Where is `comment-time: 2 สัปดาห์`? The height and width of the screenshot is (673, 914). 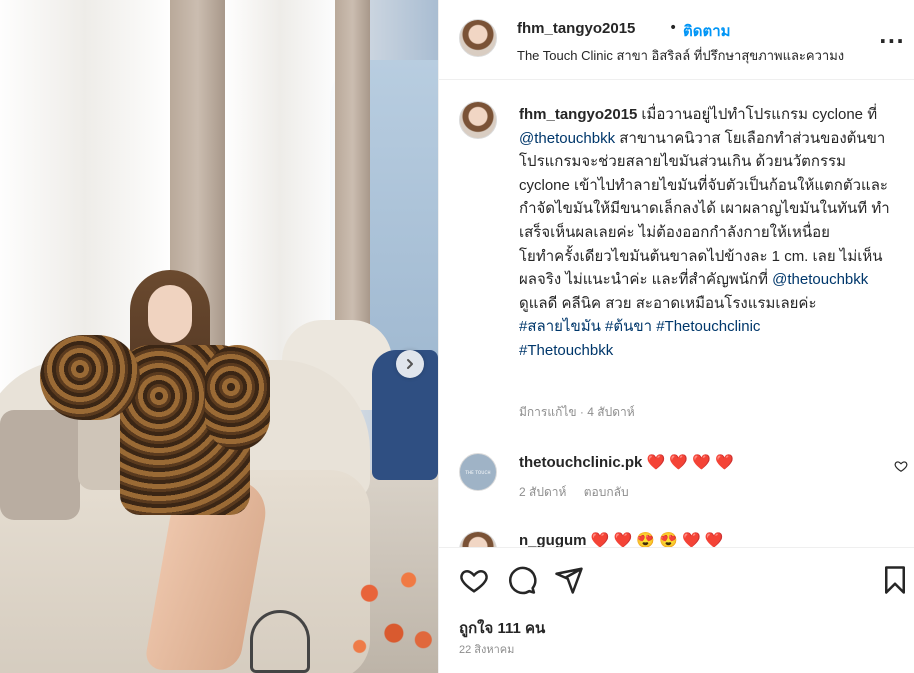
comment-time: 2 สัปดาห์ is located at coordinates (543, 492).